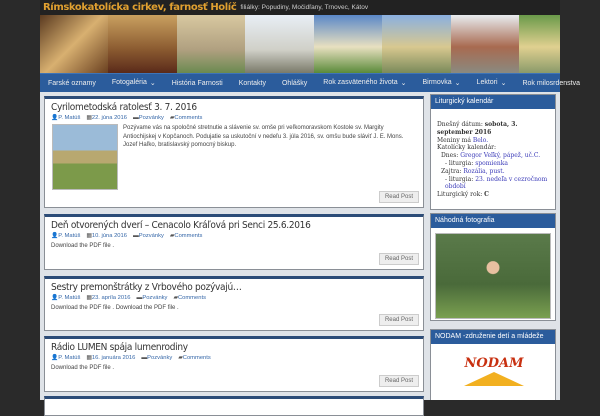  What do you see at coordinates (493, 276) in the screenshot?
I see `random-photo` at bounding box center [493, 276].